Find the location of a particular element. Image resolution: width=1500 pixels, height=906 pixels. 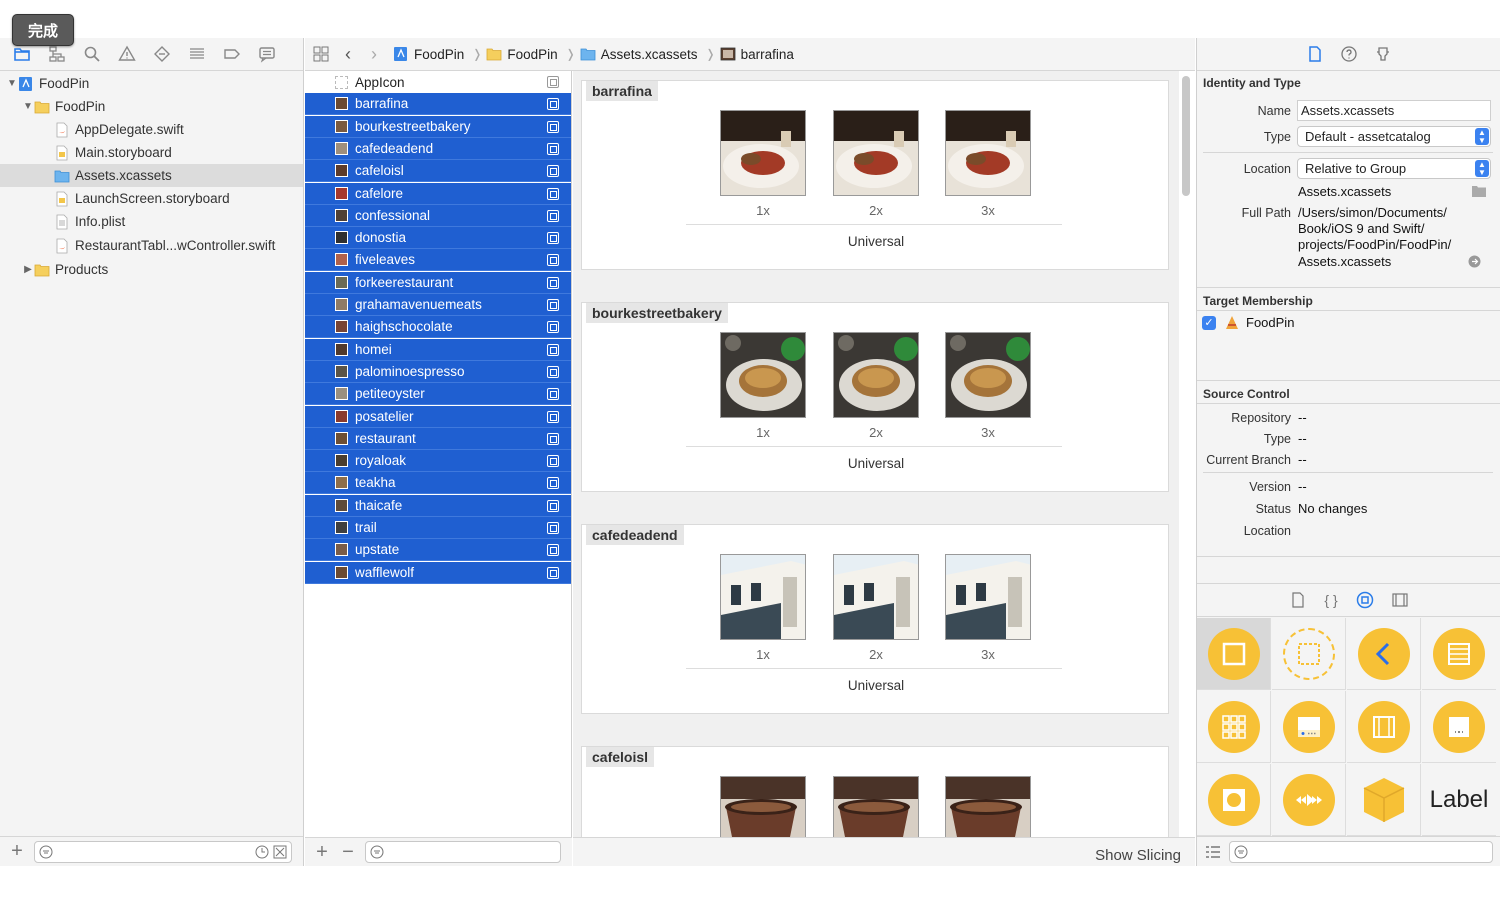

asset-list-item: fiveleaves is located at coordinates (438, 260).